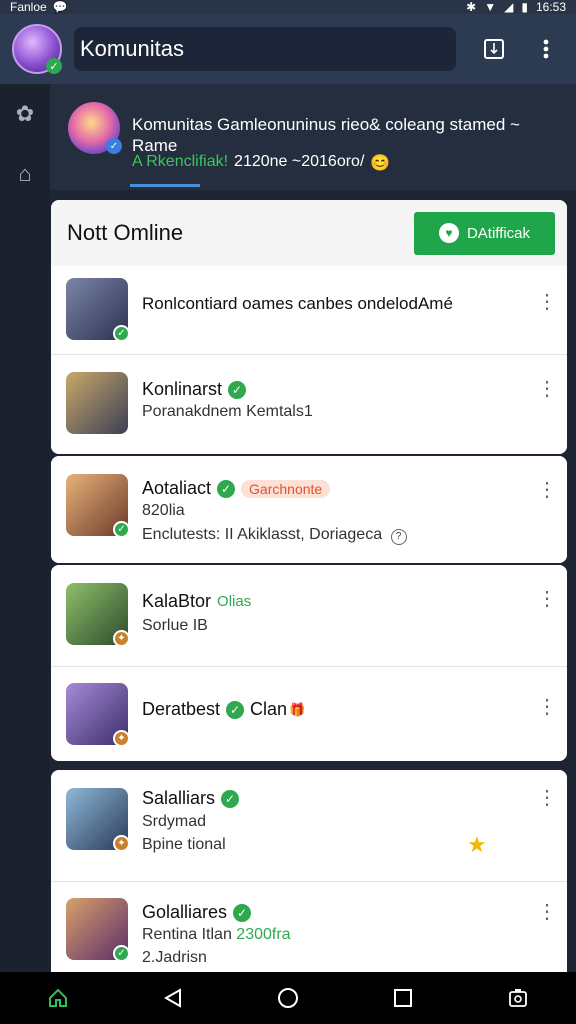  I want to click on left-sidebar: ✿ ⌂, so click(25, 528).